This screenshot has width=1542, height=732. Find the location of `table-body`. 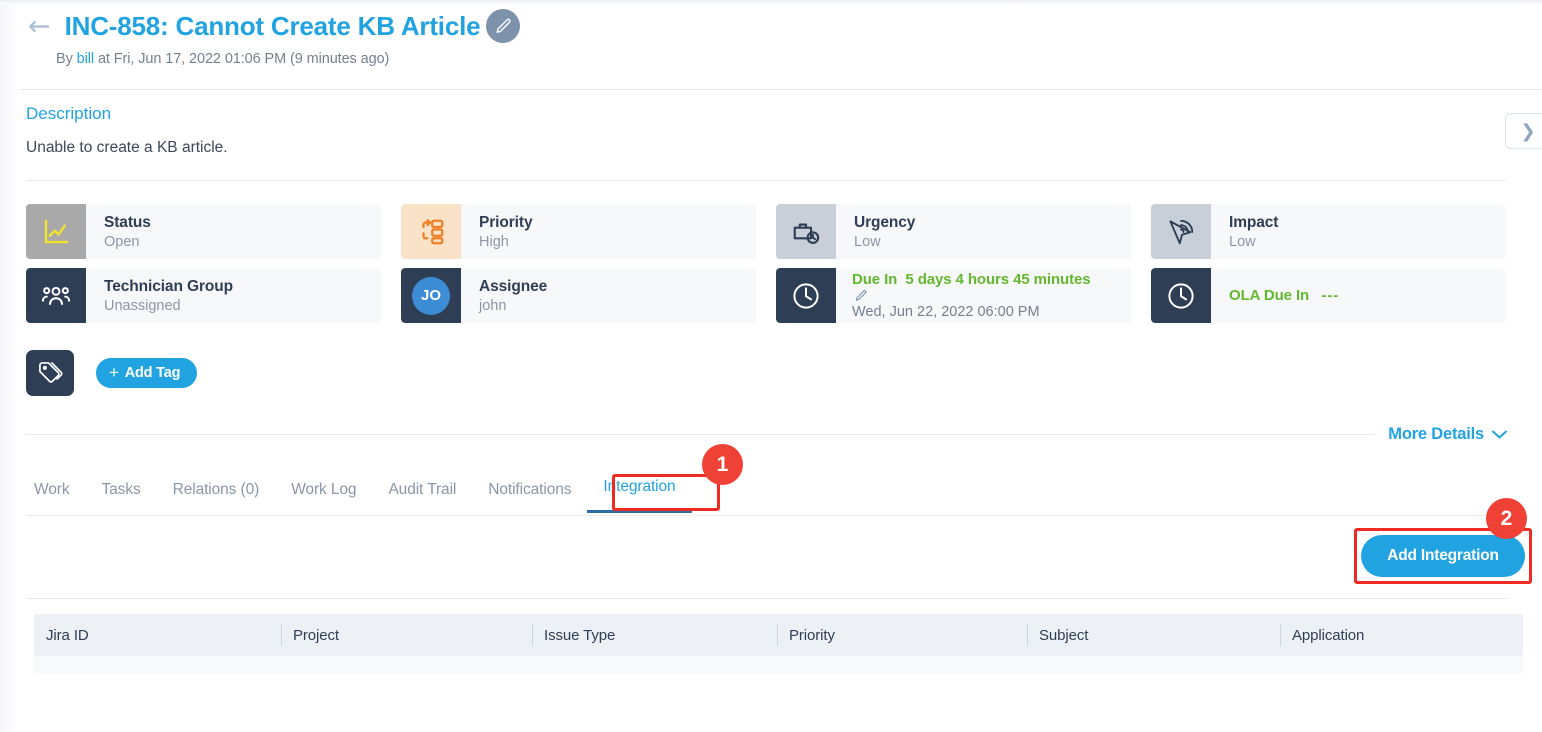

table-body is located at coordinates (778, 665).